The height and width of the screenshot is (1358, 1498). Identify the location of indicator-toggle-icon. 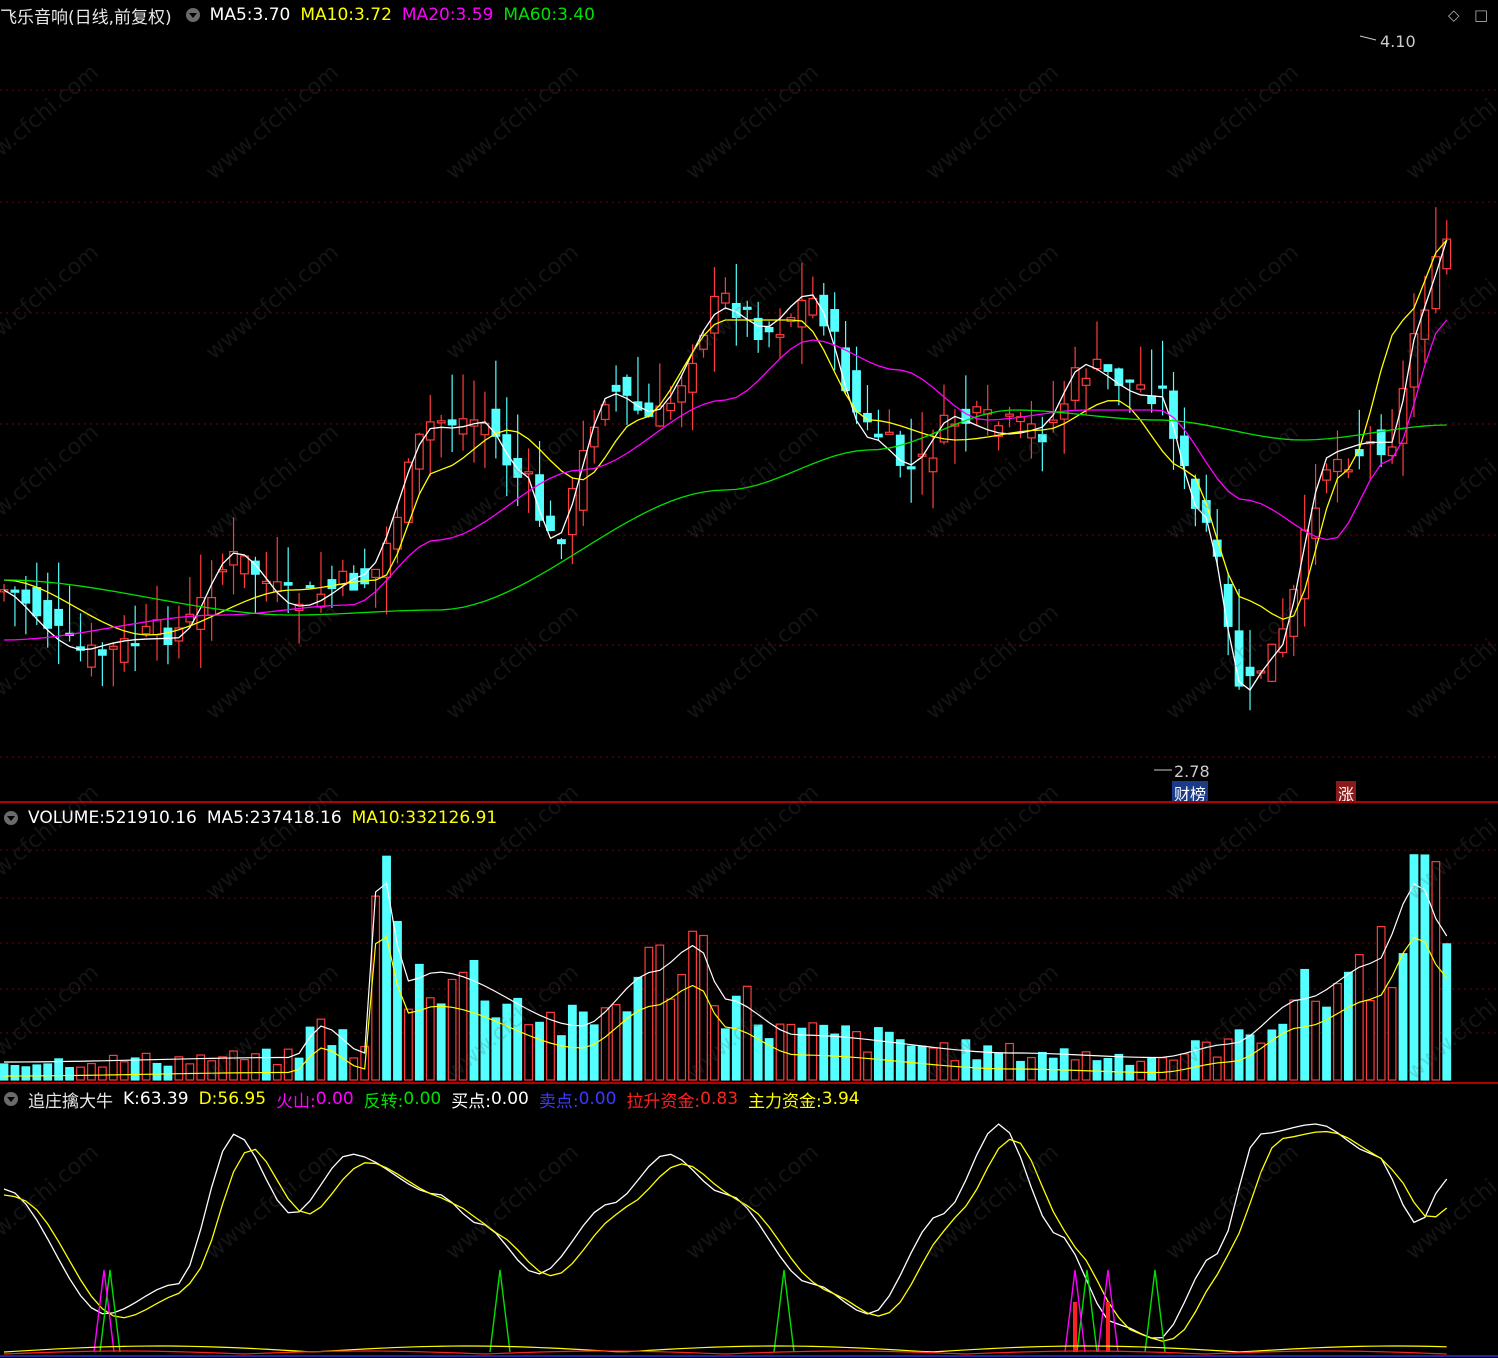
(11, 1099).